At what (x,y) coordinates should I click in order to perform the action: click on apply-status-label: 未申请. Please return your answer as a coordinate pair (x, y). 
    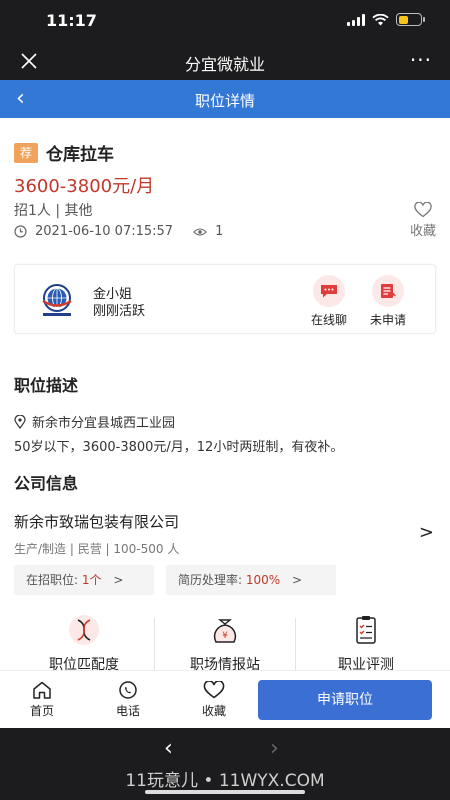
    Looking at the image, I should click on (387, 320).